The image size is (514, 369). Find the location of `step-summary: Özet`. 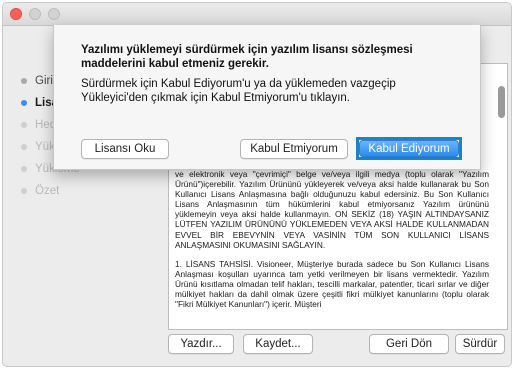

step-summary: Özet is located at coordinates (40, 191).